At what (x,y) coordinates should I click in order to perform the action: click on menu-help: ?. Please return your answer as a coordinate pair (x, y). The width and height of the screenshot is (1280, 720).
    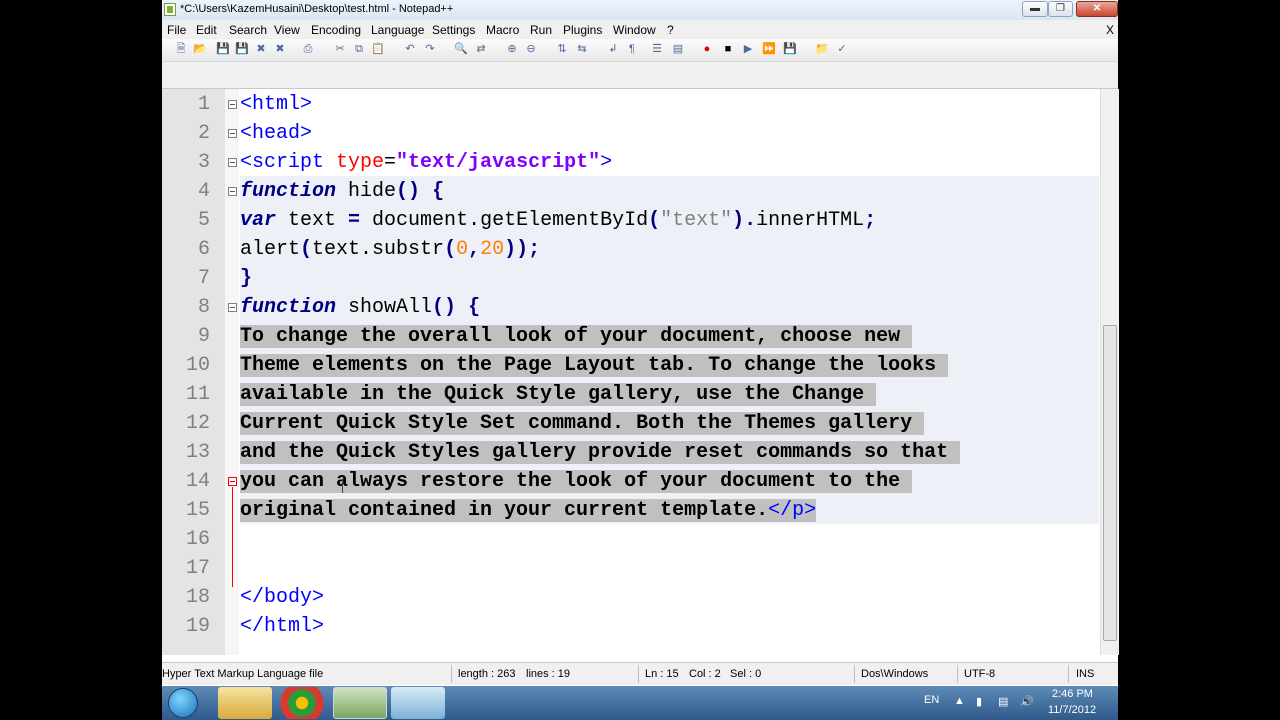
    Looking at the image, I should click on (670, 30).